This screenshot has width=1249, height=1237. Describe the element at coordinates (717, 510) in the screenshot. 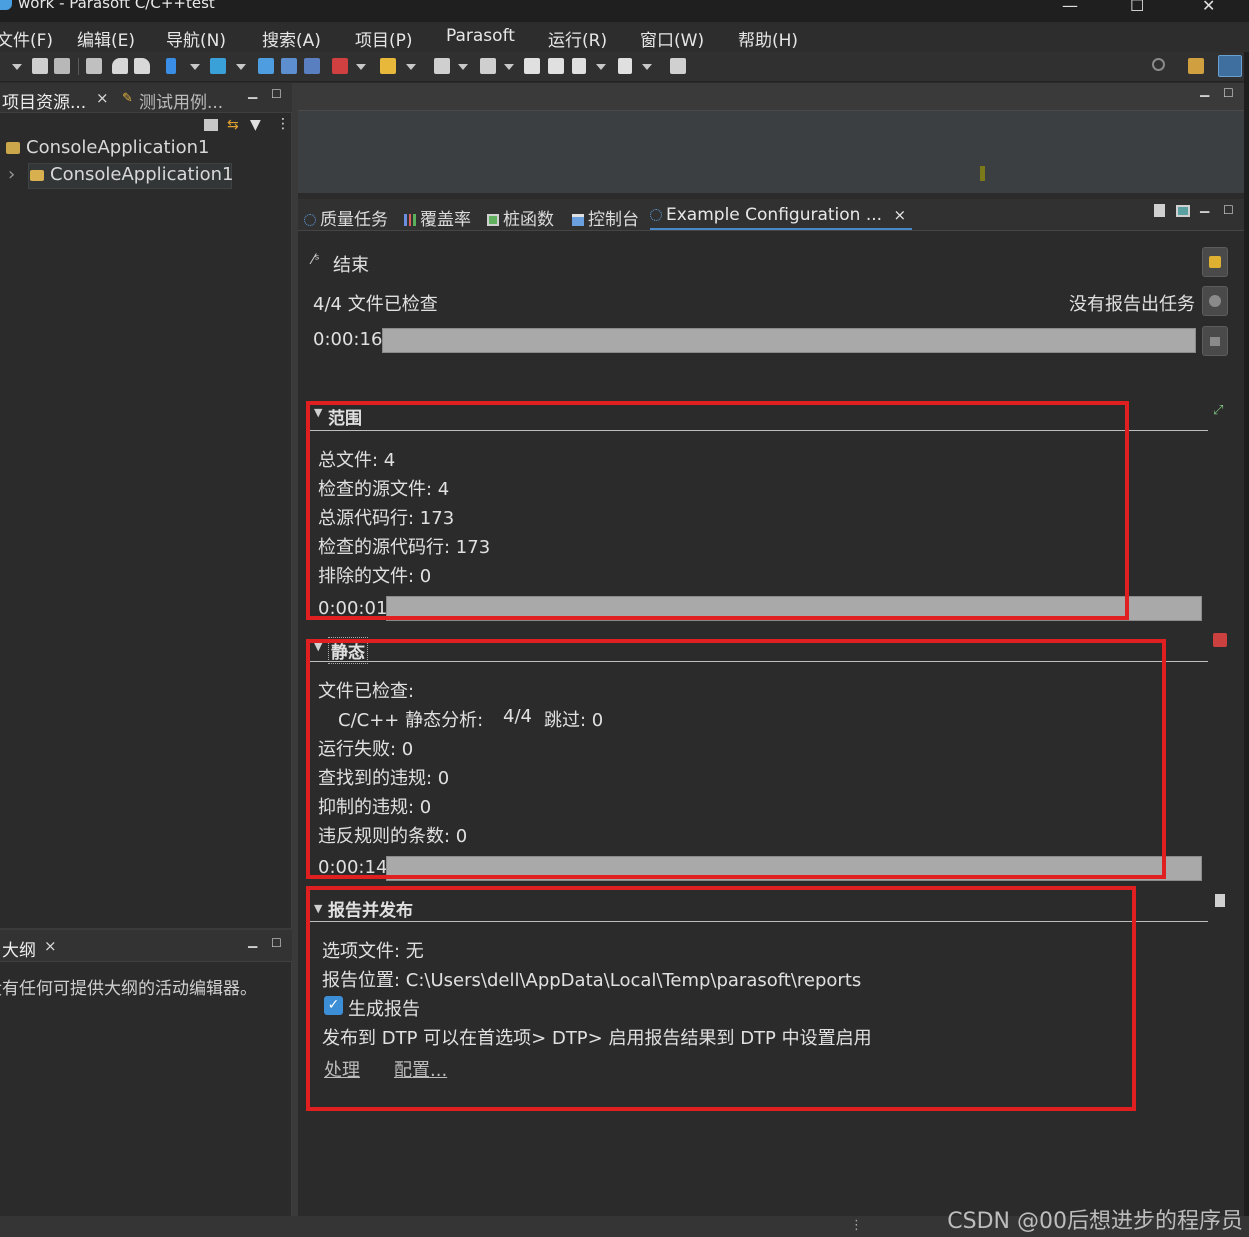

I see `highlight-box` at that location.